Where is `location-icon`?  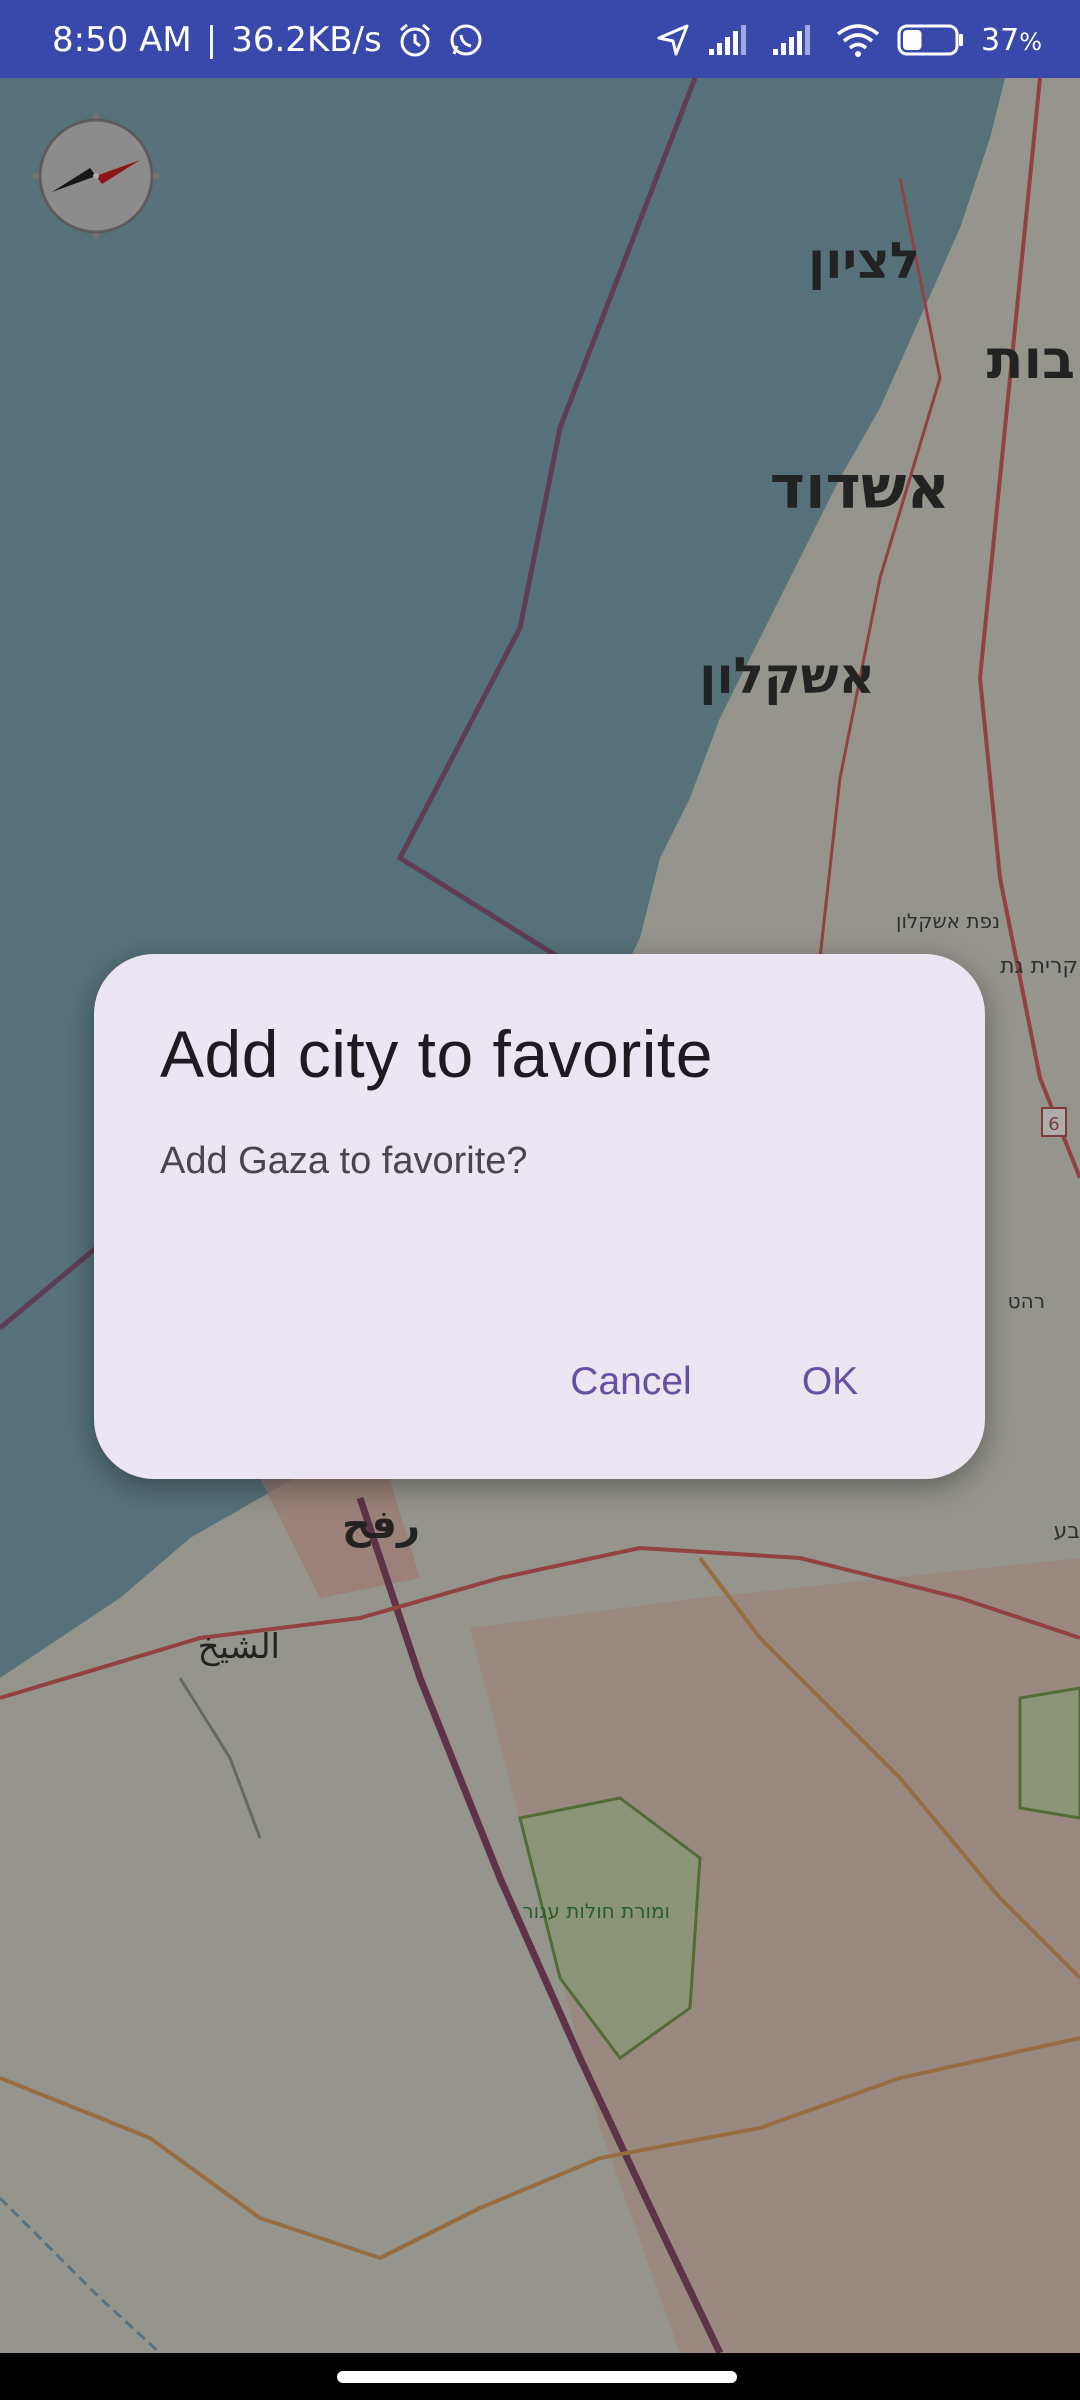 location-icon is located at coordinates (673, 40).